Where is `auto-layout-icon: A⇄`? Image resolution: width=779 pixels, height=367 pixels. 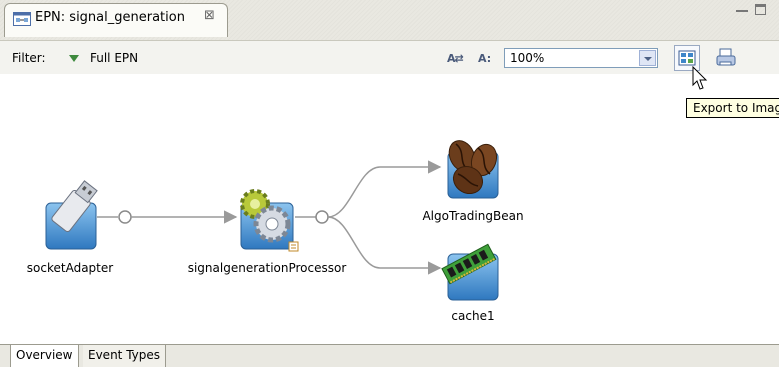
auto-layout-icon: A⇄ is located at coordinates (455, 58).